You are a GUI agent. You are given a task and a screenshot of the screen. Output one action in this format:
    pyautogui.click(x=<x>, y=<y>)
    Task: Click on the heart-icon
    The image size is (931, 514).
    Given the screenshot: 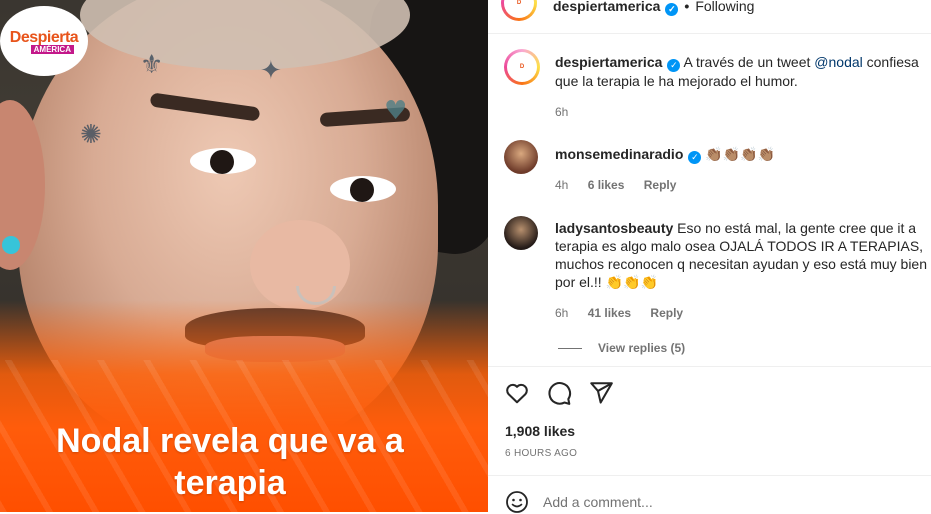 What is the action you would take?
    pyautogui.click(x=517, y=393)
    